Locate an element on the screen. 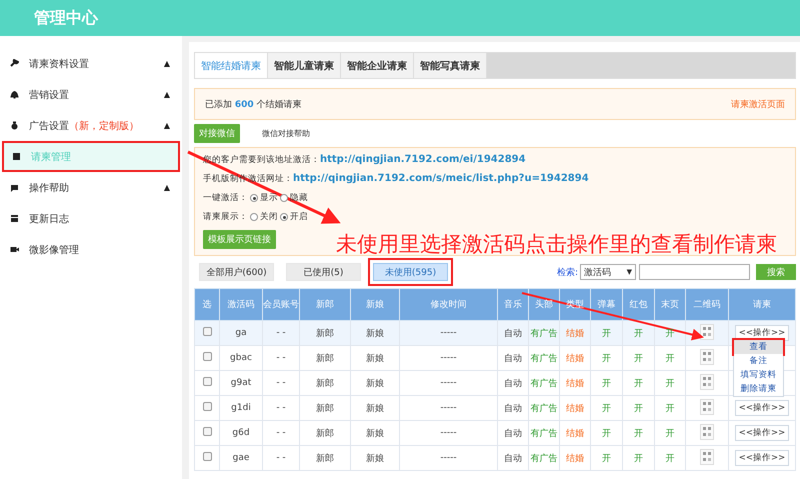 Image resolution: width=800 pixels, height=479 pixels. column-header: 红包 is located at coordinates (638, 304).